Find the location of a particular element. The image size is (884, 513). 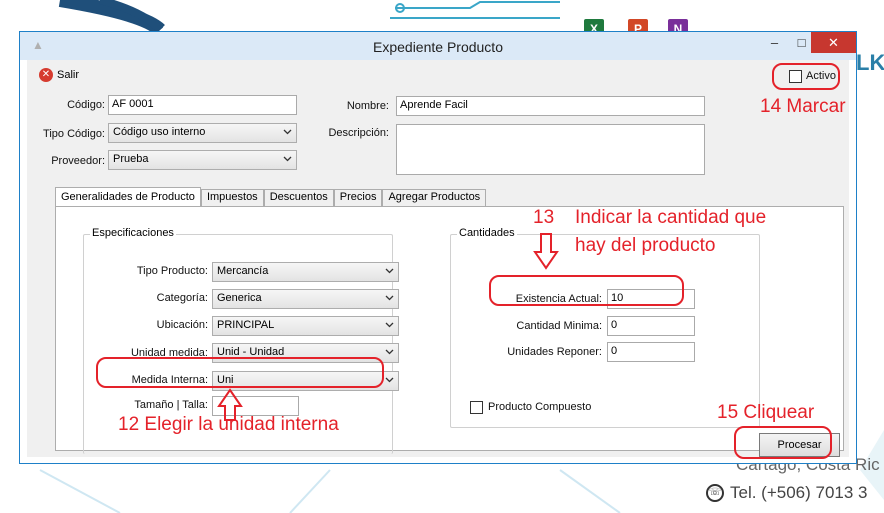

tab-generalidades: Generalidades de Producto is located at coordinates (128, 197).